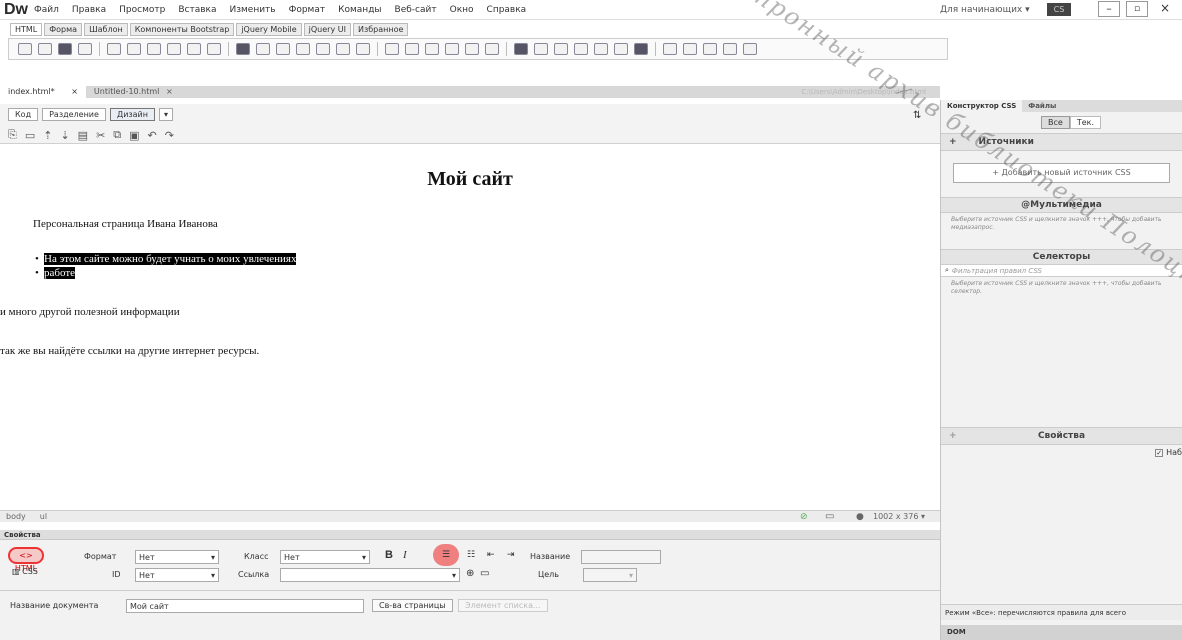 The image size is (1182, 640). I want to click on flash-icon, so click(641, 49).